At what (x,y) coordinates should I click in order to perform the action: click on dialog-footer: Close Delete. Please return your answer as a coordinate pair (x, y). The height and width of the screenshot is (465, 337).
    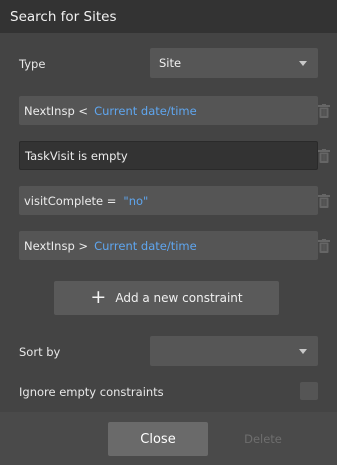
    Looking at the image, I should click on (168, 438).